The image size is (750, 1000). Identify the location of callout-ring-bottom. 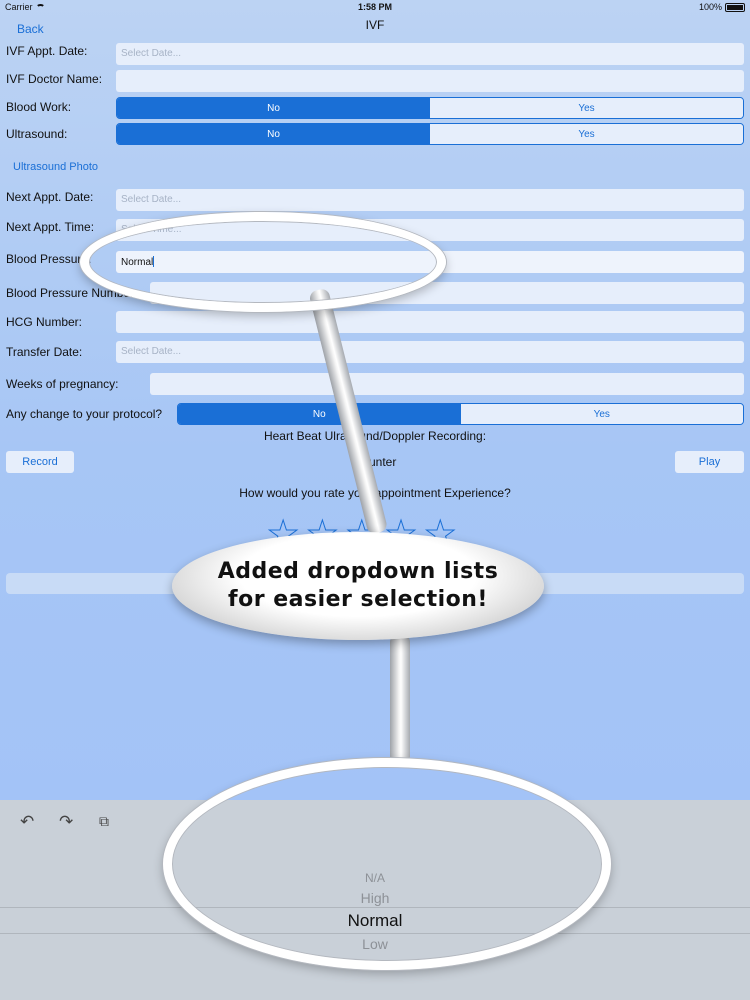
(387, 864).